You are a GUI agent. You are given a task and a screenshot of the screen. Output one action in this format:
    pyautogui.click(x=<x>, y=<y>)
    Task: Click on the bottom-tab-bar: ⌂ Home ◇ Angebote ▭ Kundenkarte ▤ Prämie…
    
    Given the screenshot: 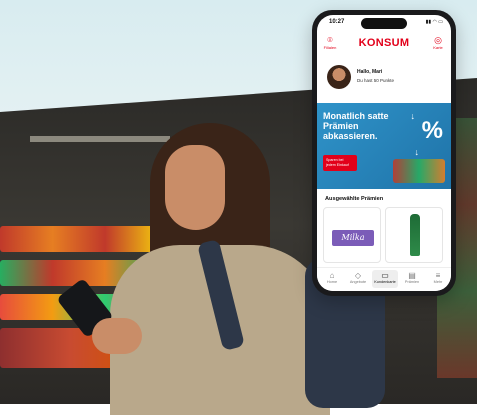 What is the action you would take?
    pyautogui.click(x=384, y=279)
    